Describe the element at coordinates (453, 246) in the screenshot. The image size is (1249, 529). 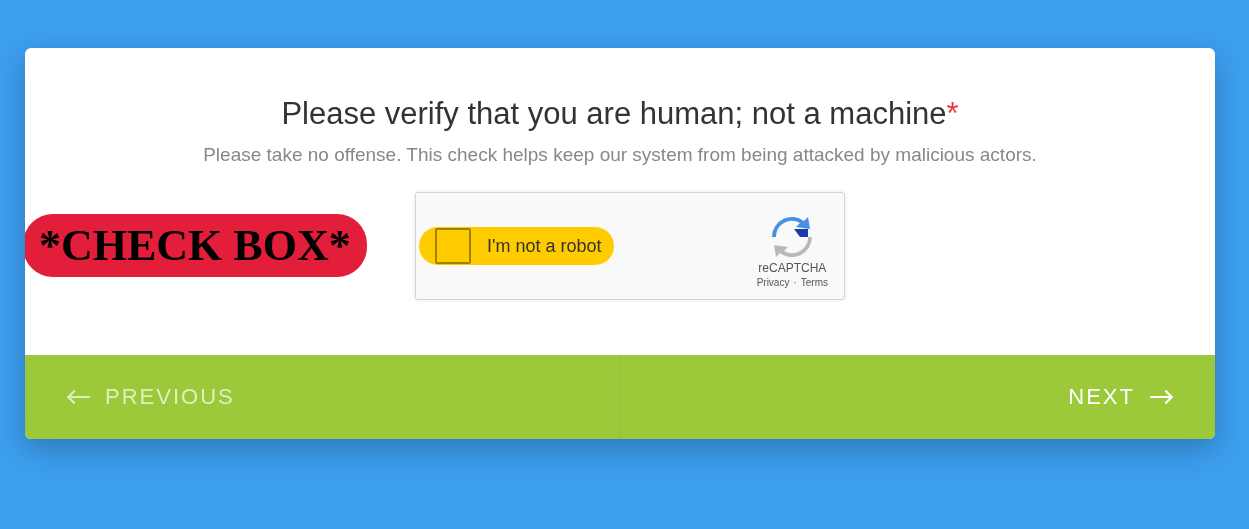
I see `checkbox` at that location.